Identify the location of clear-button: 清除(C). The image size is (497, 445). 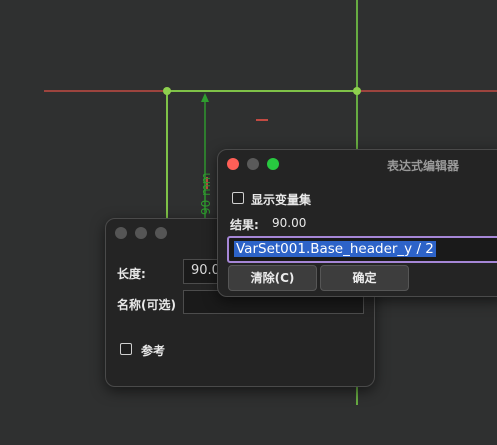
(272, 278).